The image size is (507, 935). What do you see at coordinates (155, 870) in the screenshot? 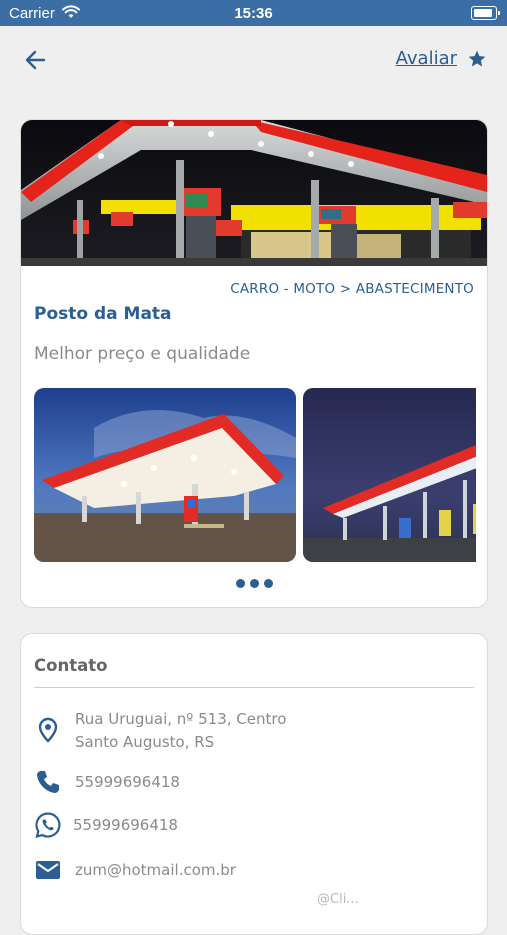
I see `email-address: zum@hotmail.com.br` at bounding box center [155, 870].